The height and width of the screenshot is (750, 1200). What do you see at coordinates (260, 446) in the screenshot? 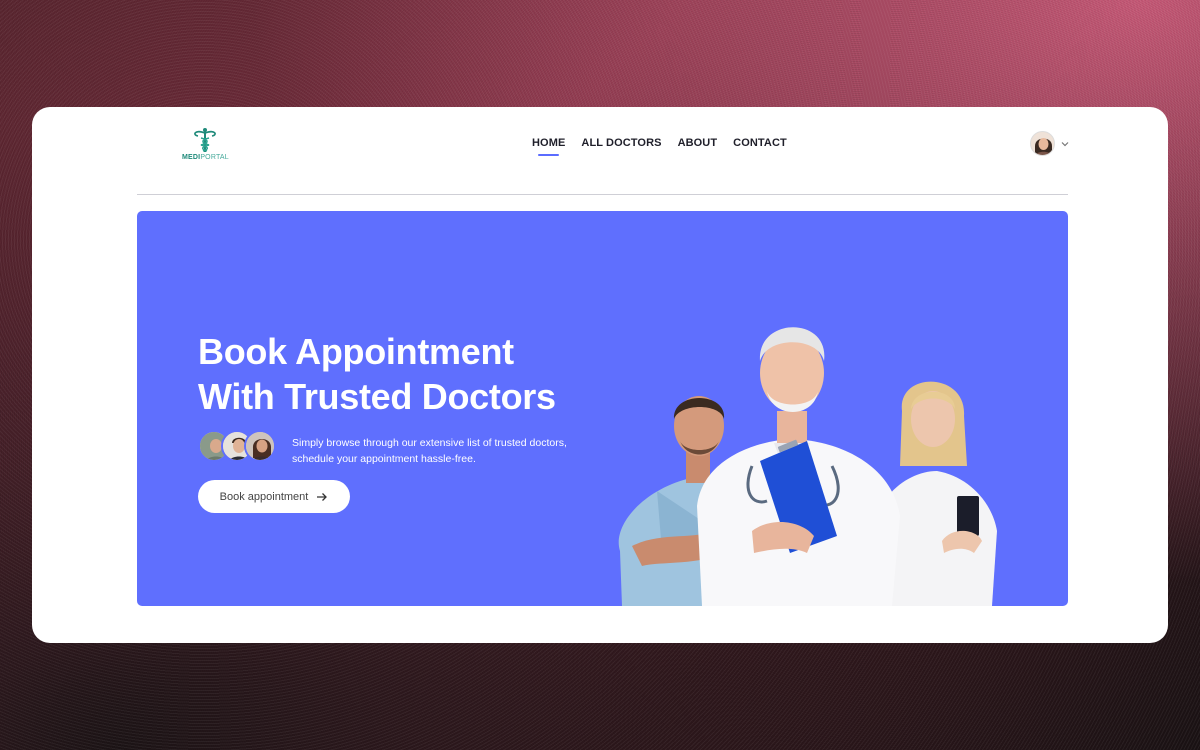
I see `doctor-avatar` at bounding box center [260, 446].